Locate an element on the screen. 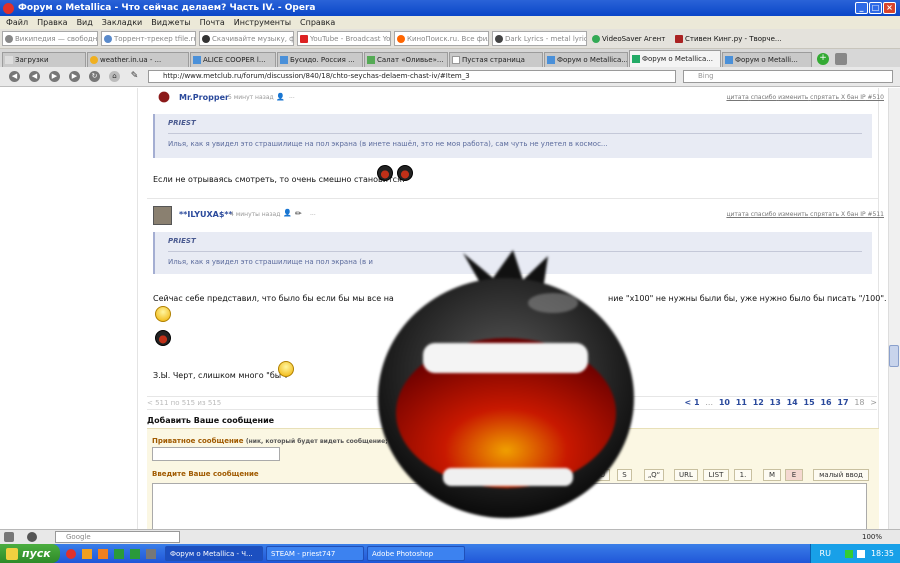  edit-icon: ✎ is located at coordinates (134, 76).